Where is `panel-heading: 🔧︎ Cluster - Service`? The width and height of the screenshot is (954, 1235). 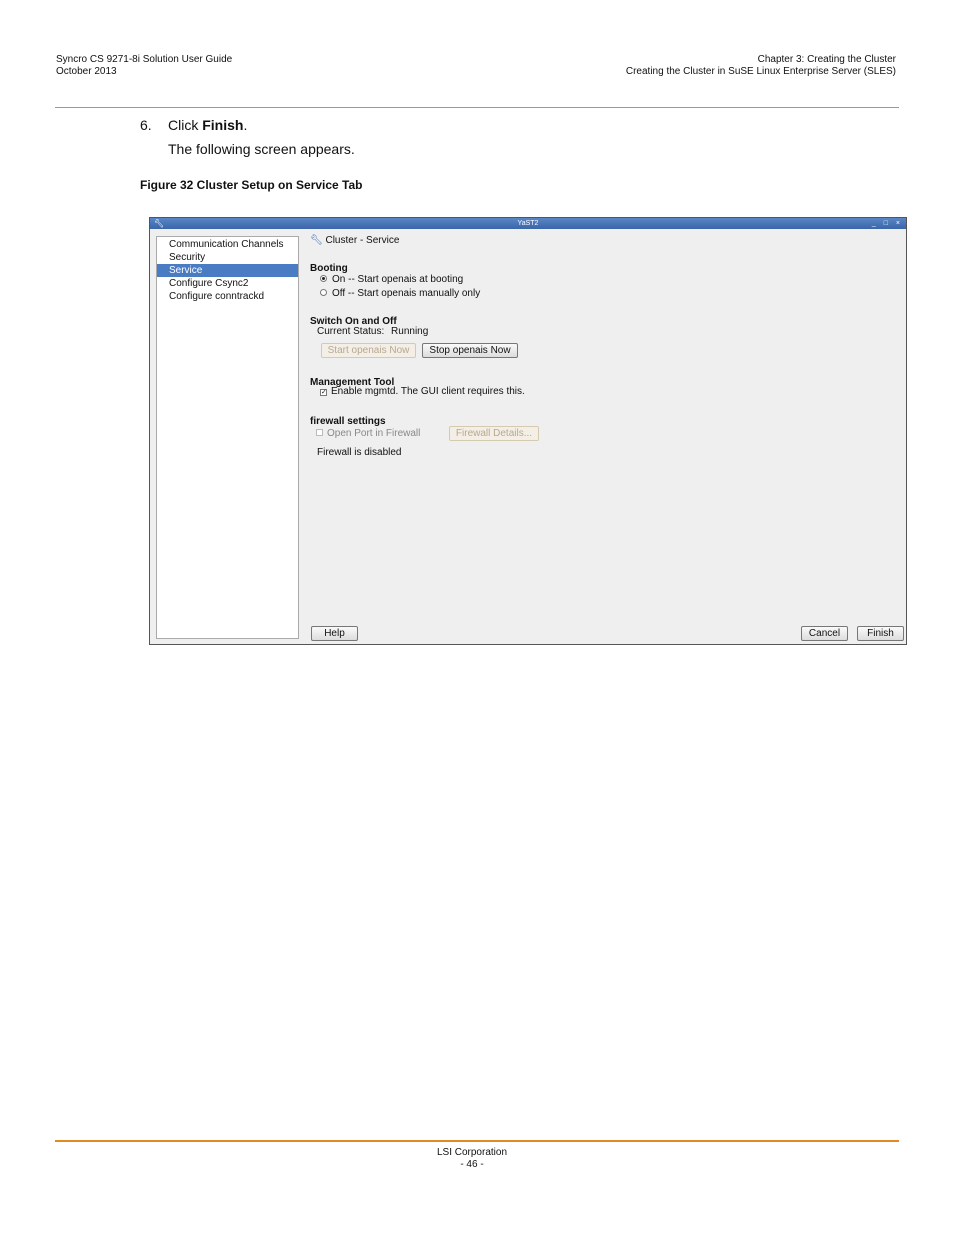
panel-heading: 🔧︎ Cluster - Service is located at coordinates (354, 241).